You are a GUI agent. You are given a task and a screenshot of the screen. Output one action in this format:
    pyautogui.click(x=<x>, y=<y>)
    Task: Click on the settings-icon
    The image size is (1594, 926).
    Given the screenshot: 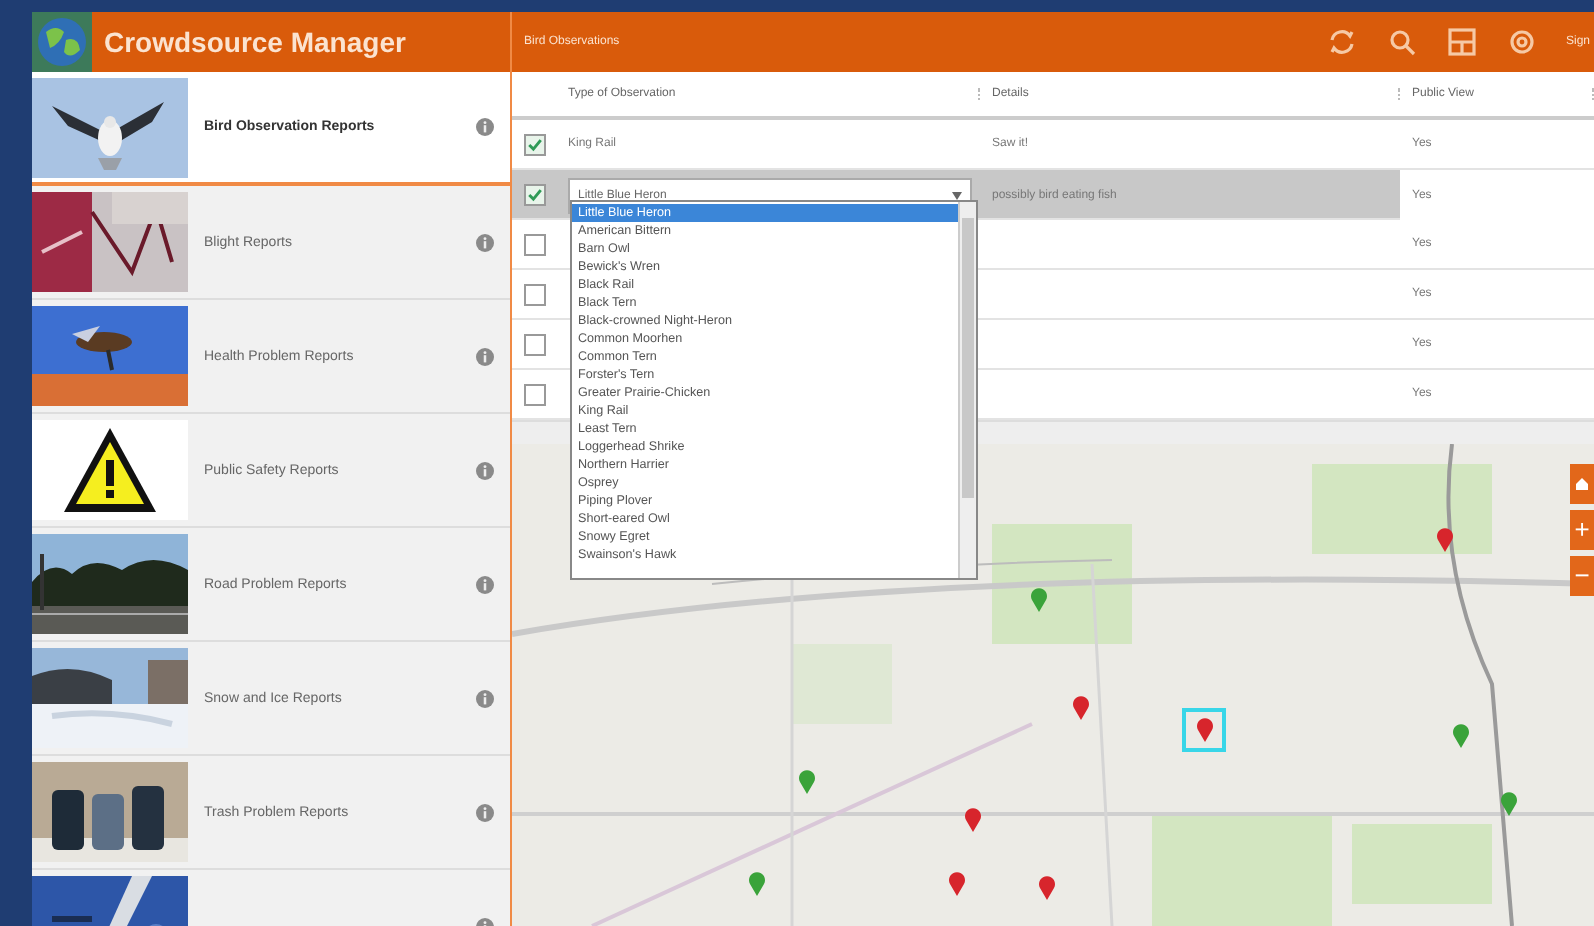 What is the action you would take?
    pyautogui.click(x=1521, y=42)
    